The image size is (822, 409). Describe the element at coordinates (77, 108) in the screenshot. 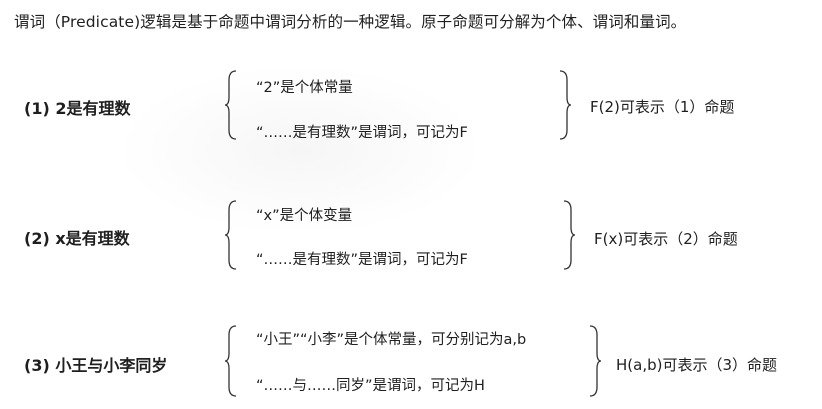

I see `example-1-label: (1) 2是有理数` at that location.